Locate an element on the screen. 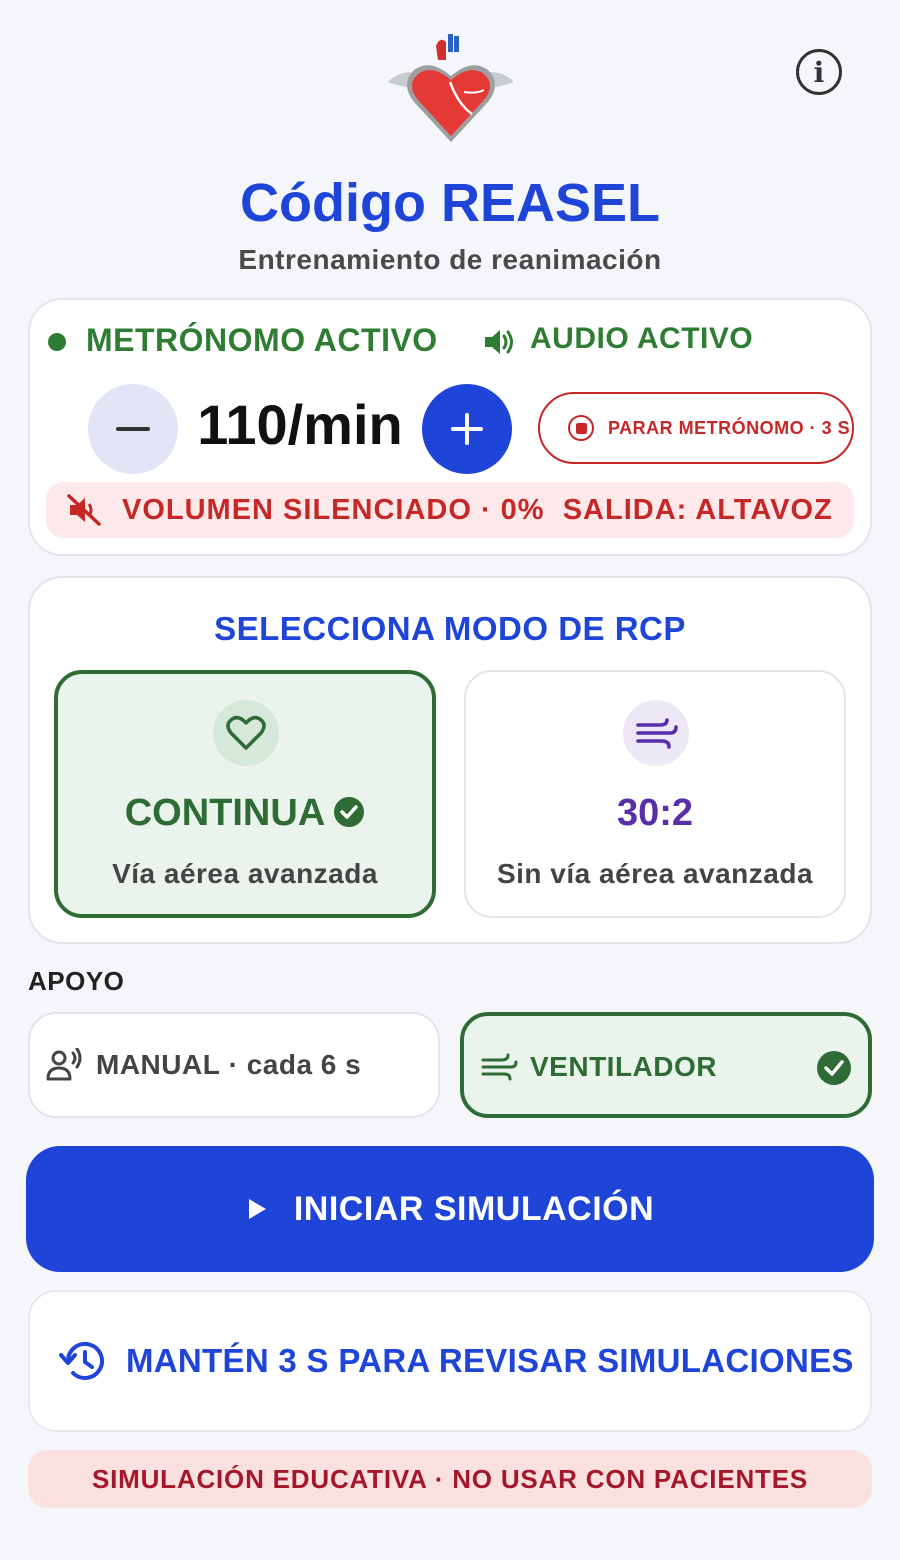  mode-subtitle: Sin vía aérea avanzada is located at coordinates (655, 873).